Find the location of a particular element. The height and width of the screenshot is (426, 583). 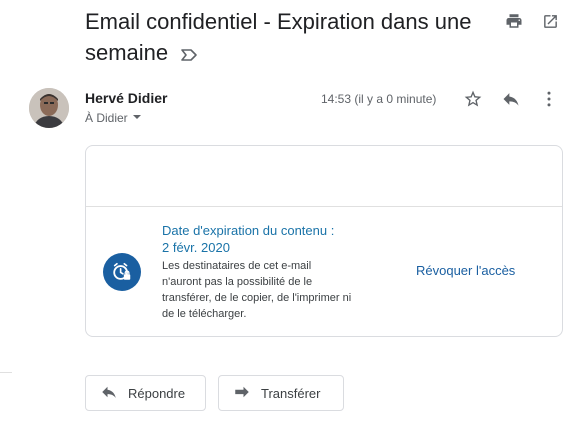

card-divider is located at coordinates (324, 206).